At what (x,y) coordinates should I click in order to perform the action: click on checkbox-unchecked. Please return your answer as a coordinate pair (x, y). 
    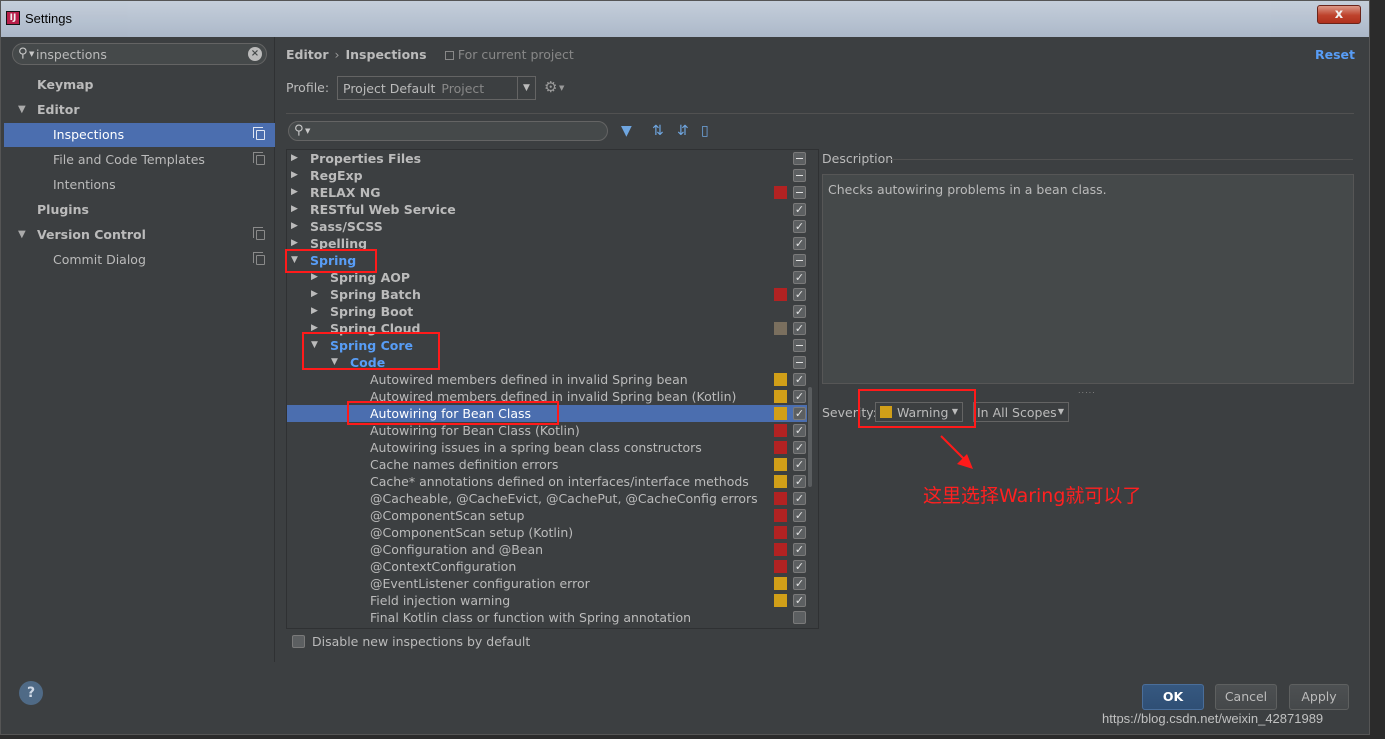
    Looking at the image, I should click on (799, 617).